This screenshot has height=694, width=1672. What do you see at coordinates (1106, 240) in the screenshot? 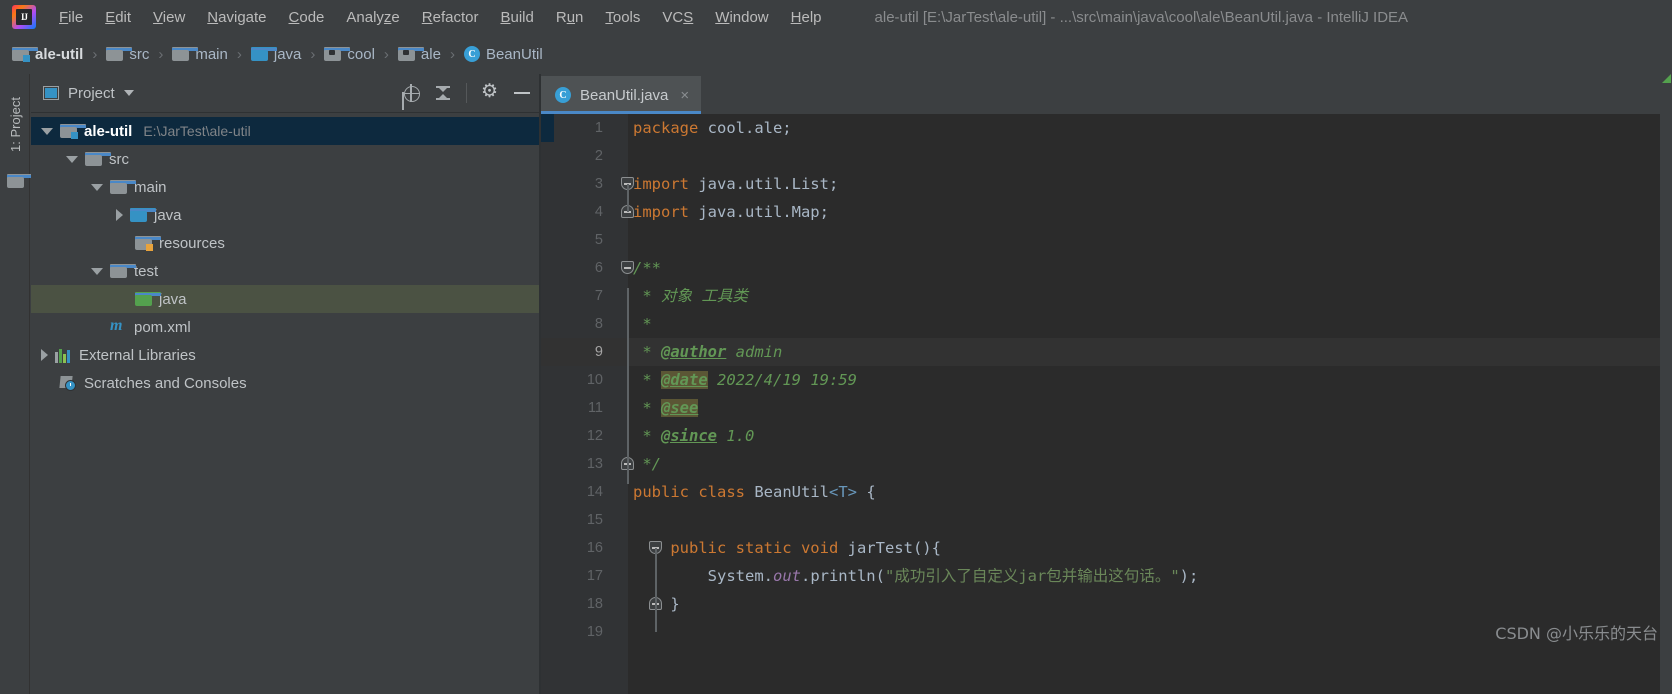
I see `code-line: 5` at bounding box center [1106, 240].